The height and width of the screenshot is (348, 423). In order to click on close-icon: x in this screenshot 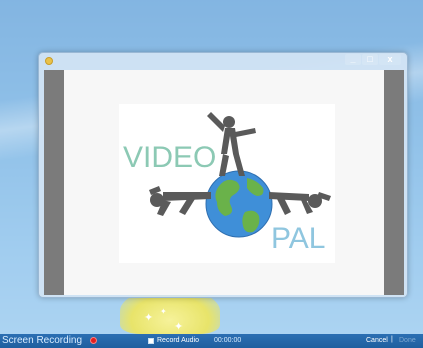, I will do `click(390, 59)`.